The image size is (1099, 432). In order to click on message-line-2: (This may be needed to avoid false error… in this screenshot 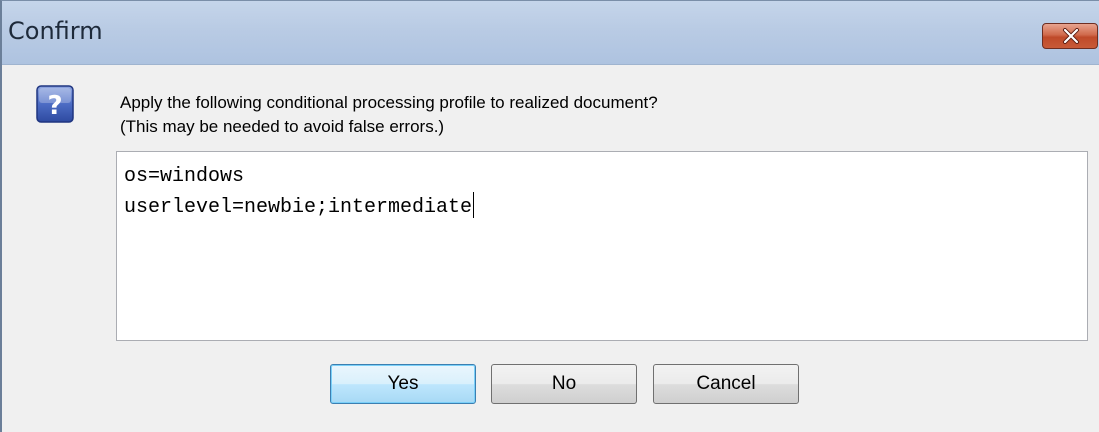, I will do `click(282, 126)`.